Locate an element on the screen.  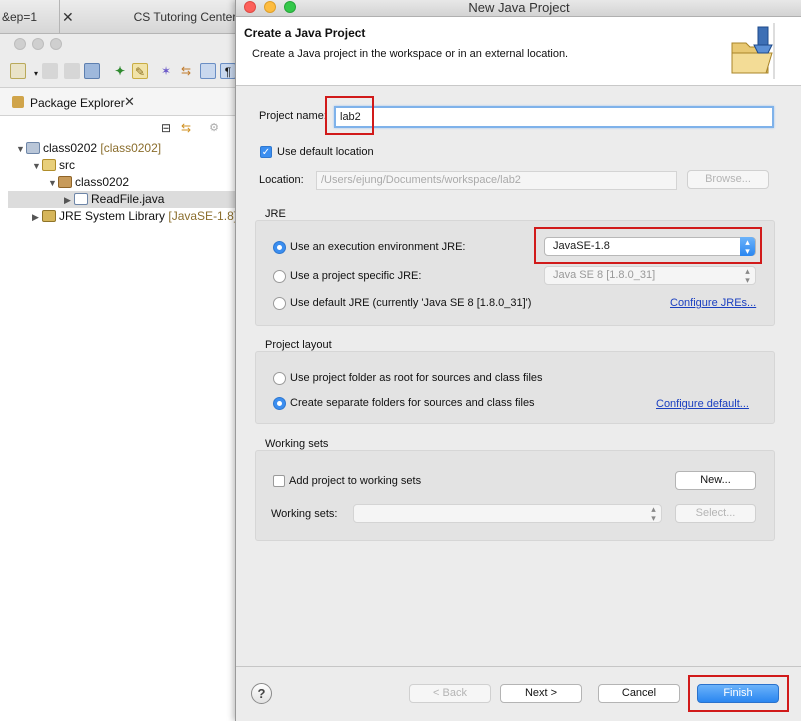
package-explorer-icon is located at coordinates (18, 102).